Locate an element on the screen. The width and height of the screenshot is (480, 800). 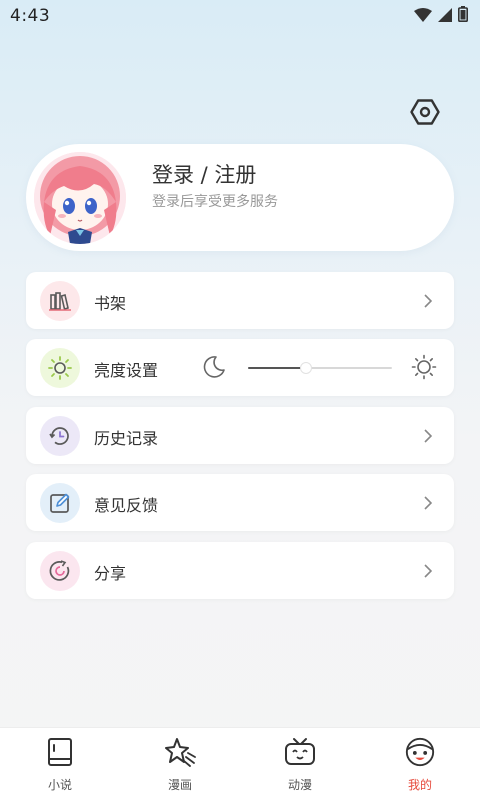
nav-tab-mine: 我的 is located at coordinates (420, 764).